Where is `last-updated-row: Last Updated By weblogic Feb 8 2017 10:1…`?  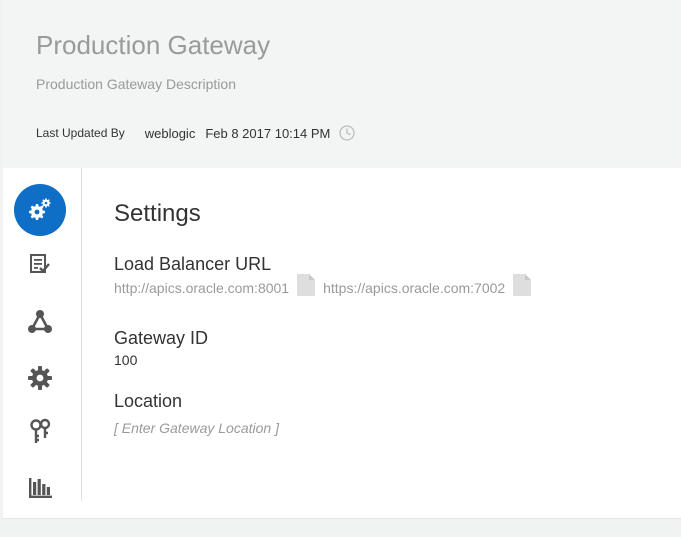 last-updated-row: Last Updated By weblogic Feb 8 2017 10:1… is located at coordinates (196, 133).